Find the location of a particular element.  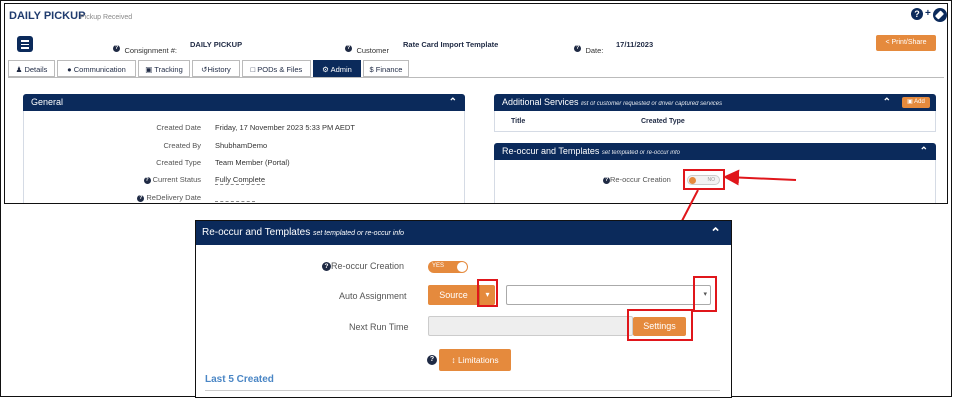

assignment-select: ▾ is located at coordinates (608, 295).